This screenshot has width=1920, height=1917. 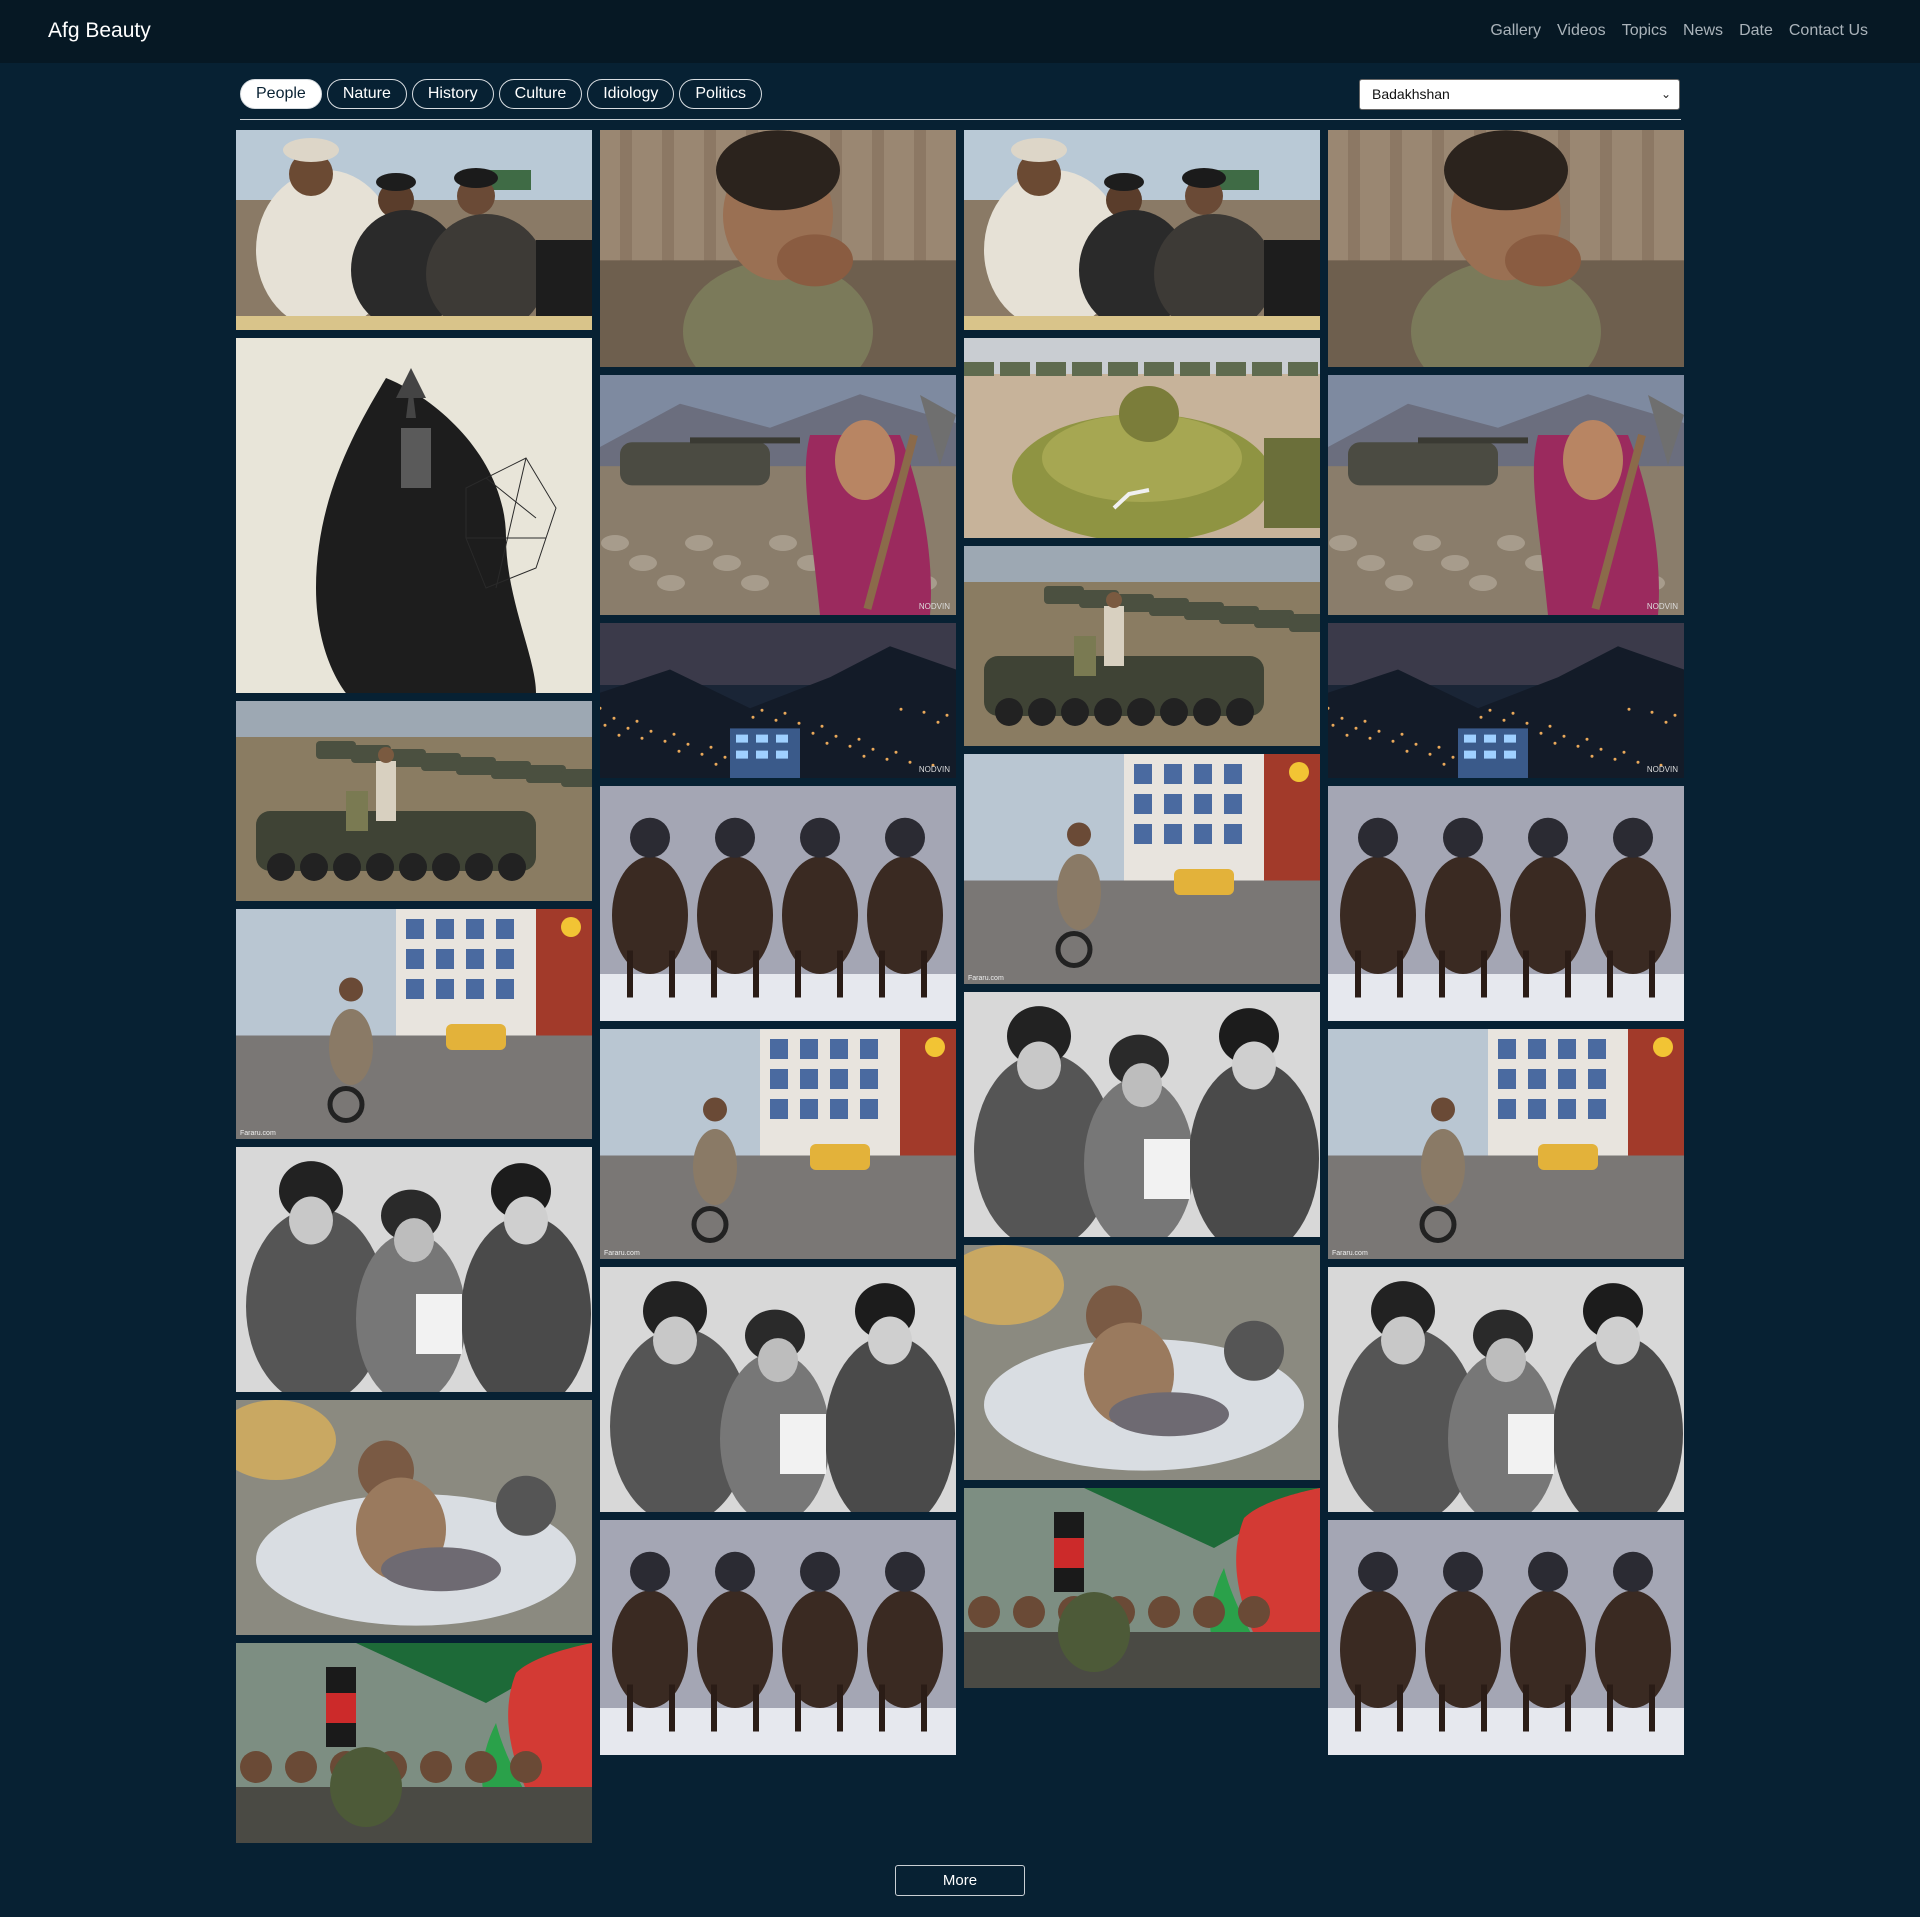 What do you see at coordinates (414, 515) in the screenshot?
I see `double-exposure-woman-photo` at bounding box center [414, 515].